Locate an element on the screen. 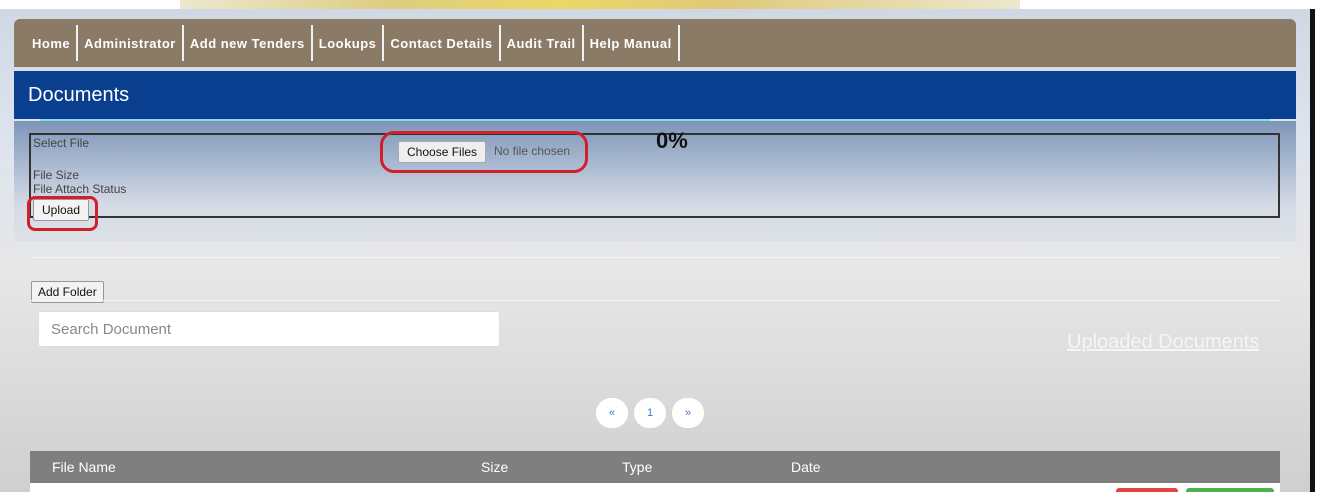  file-attach-status-label: File Attach Status is located at coordinates (80, 189).